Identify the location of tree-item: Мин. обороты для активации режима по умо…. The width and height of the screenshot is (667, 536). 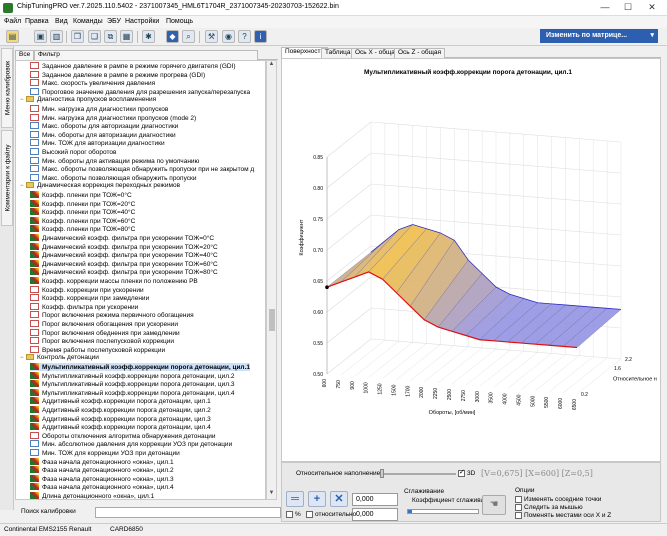
(114, 160).